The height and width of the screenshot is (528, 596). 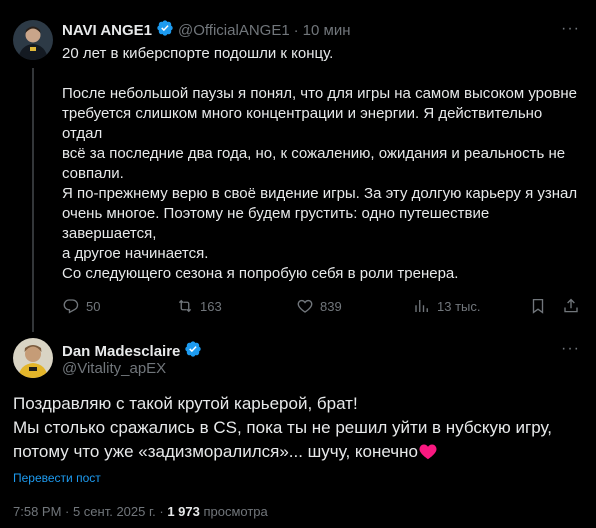 What do you see at coordinates (198, 53) in the screenshot?
I see `tweet-paragraph: 20 лет в киберспорте подошли к концу.` at bounding box center [198, 53].